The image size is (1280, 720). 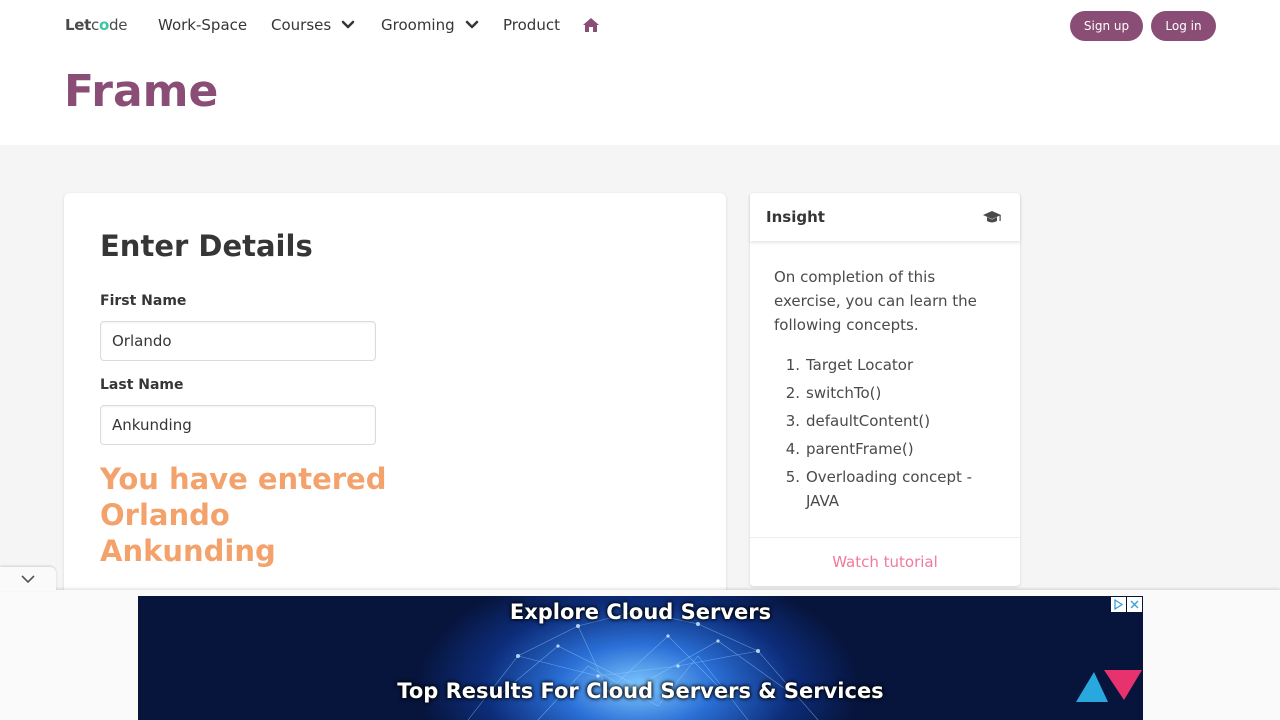 I want to click on ad-brand-logo, so click(x=1109, y=686).